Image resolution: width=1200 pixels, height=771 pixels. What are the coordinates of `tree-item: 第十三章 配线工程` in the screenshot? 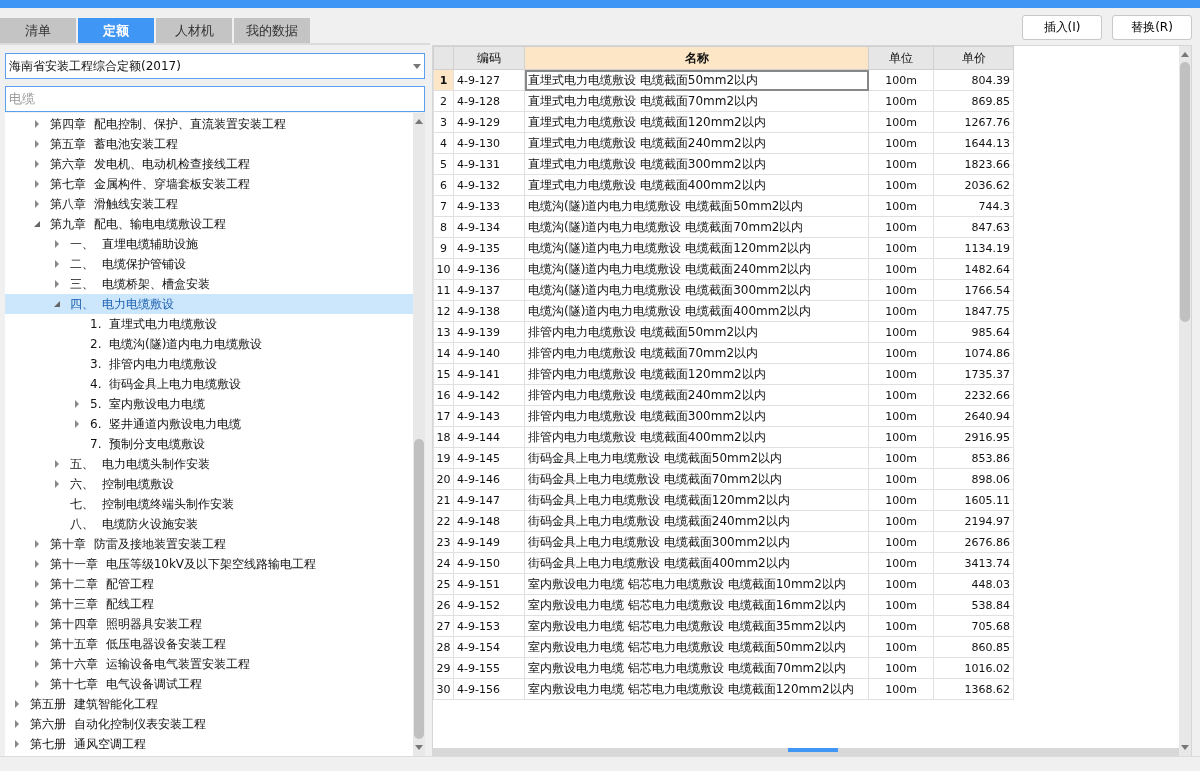 It's located at (209, 604).